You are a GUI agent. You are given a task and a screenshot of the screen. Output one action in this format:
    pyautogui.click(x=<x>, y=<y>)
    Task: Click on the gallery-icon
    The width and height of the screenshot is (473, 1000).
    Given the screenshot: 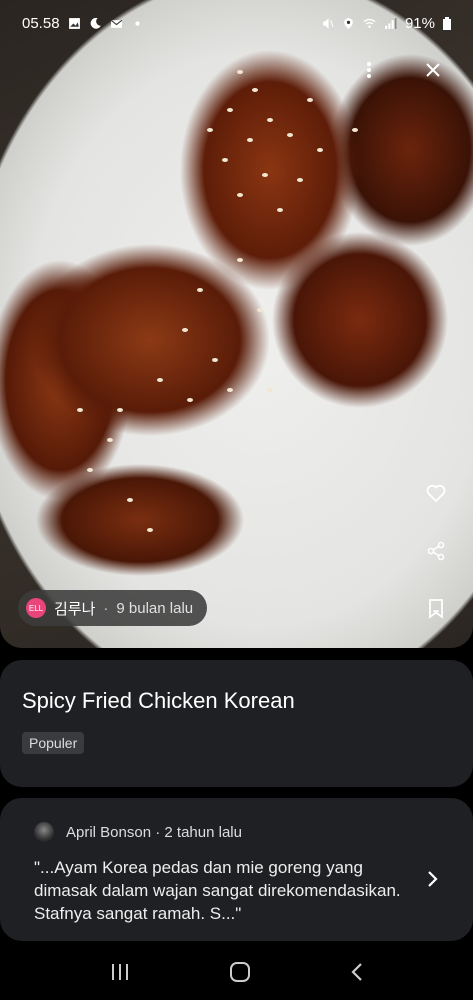 What is the action you would take?
    pyautogui.click(x=74, y=23)
    